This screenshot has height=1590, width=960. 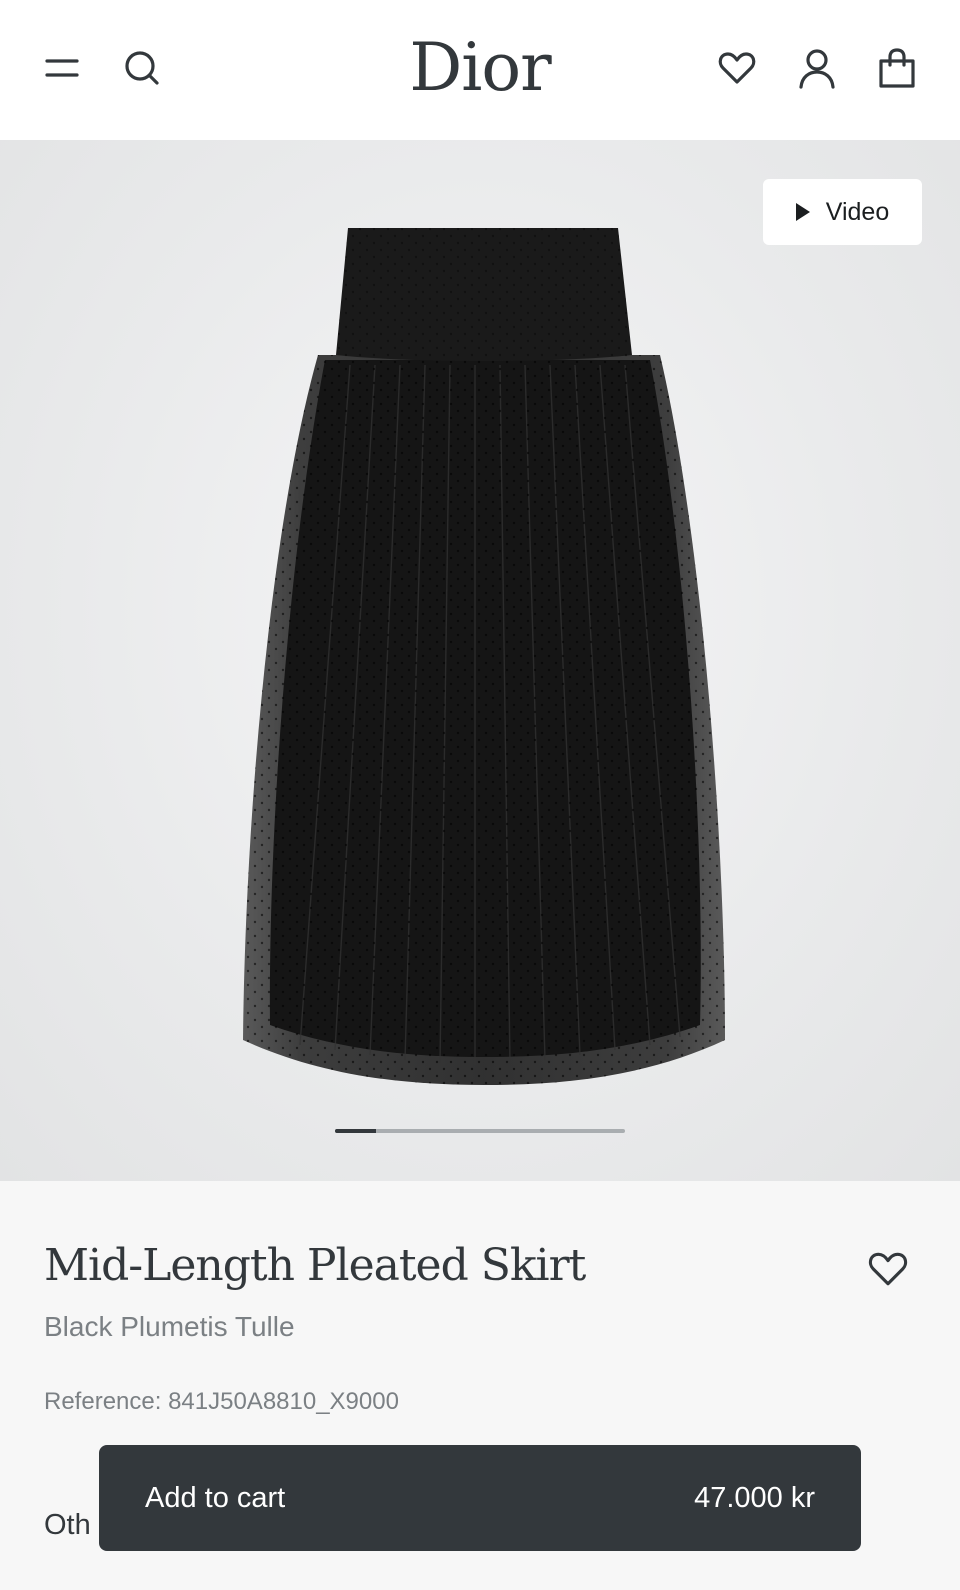 I want to click on dior-logo: Dior, so click(x=480, y=68).